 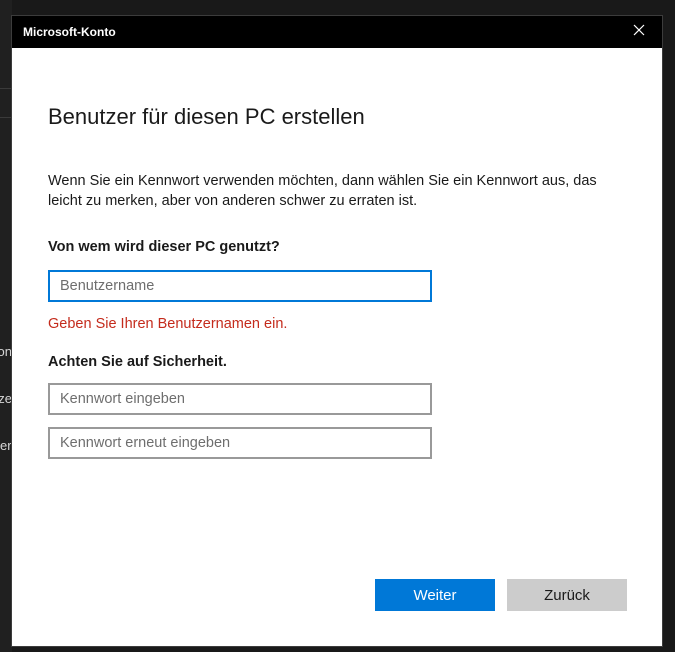 I want to click on window-title: Microsoft-Konto, so click(x=69, y=32).